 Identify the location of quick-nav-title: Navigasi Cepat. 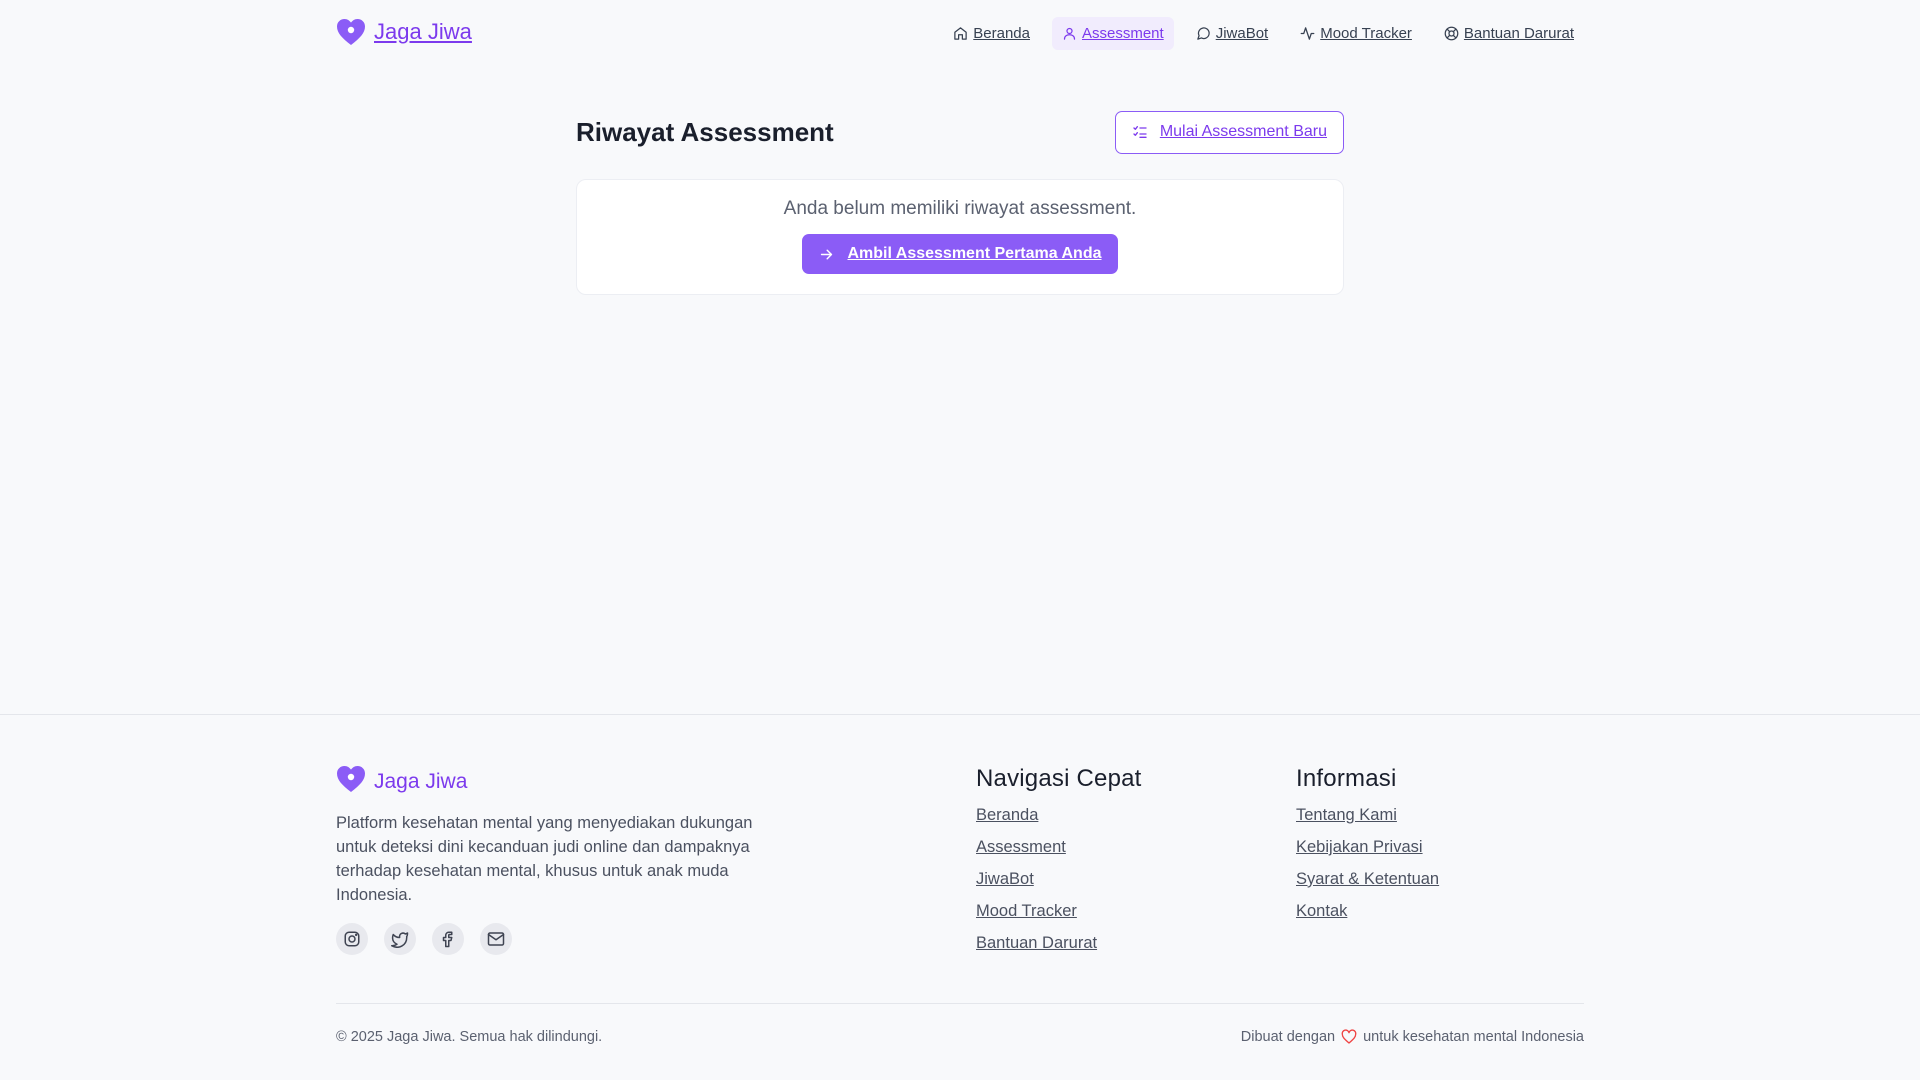
(1059, 778).